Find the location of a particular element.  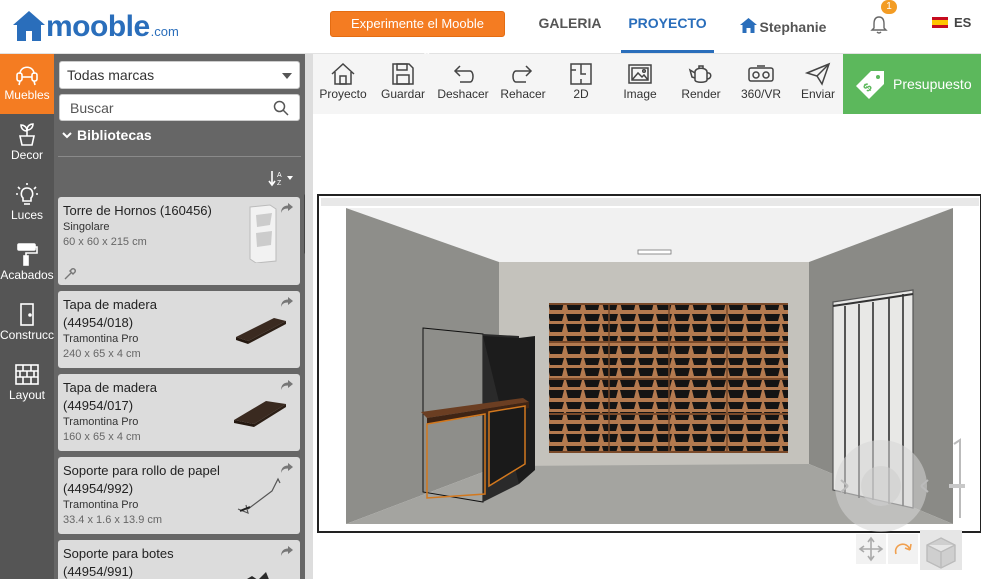

send-button: Enviar is located at coordinates (818, 84).